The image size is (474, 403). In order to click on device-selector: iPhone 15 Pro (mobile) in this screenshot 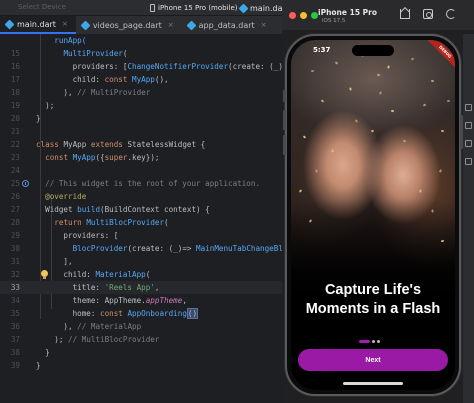, I will do `click(194, 8)`.